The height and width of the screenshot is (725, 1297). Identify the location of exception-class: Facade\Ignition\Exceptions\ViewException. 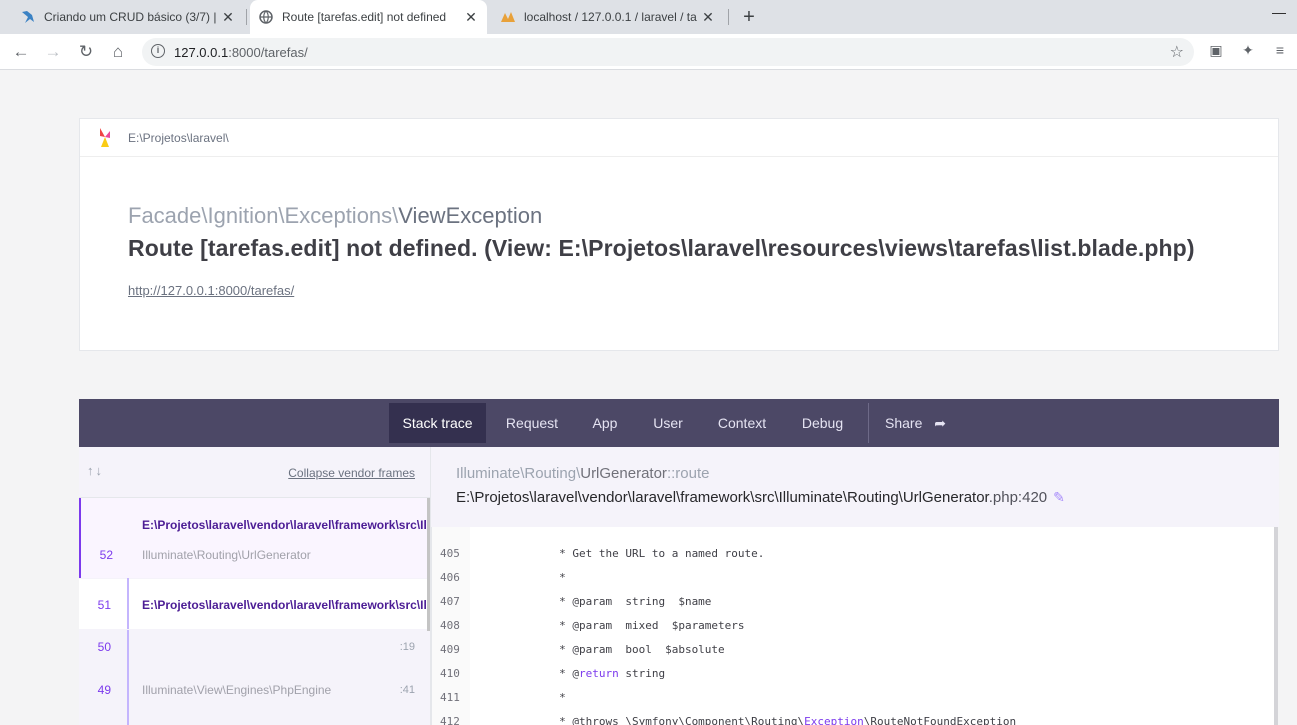
(335, 216).